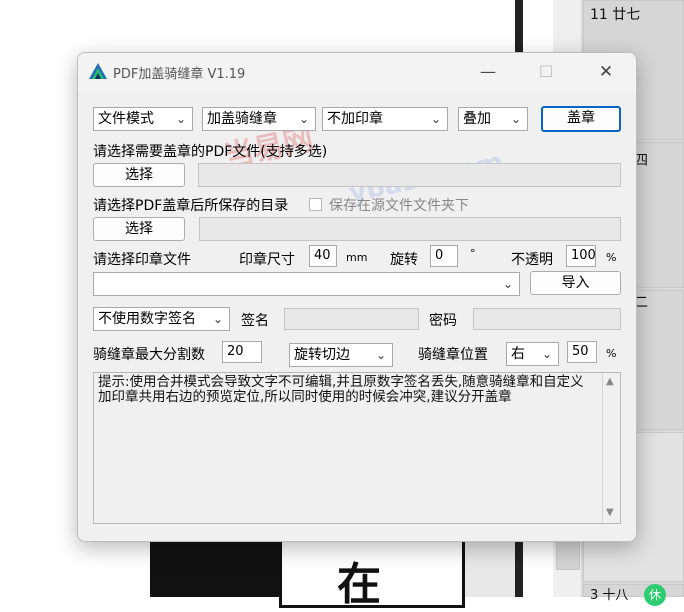  I want to click on max-split-label: 骑缝章最大分割数, so click(149, 355).